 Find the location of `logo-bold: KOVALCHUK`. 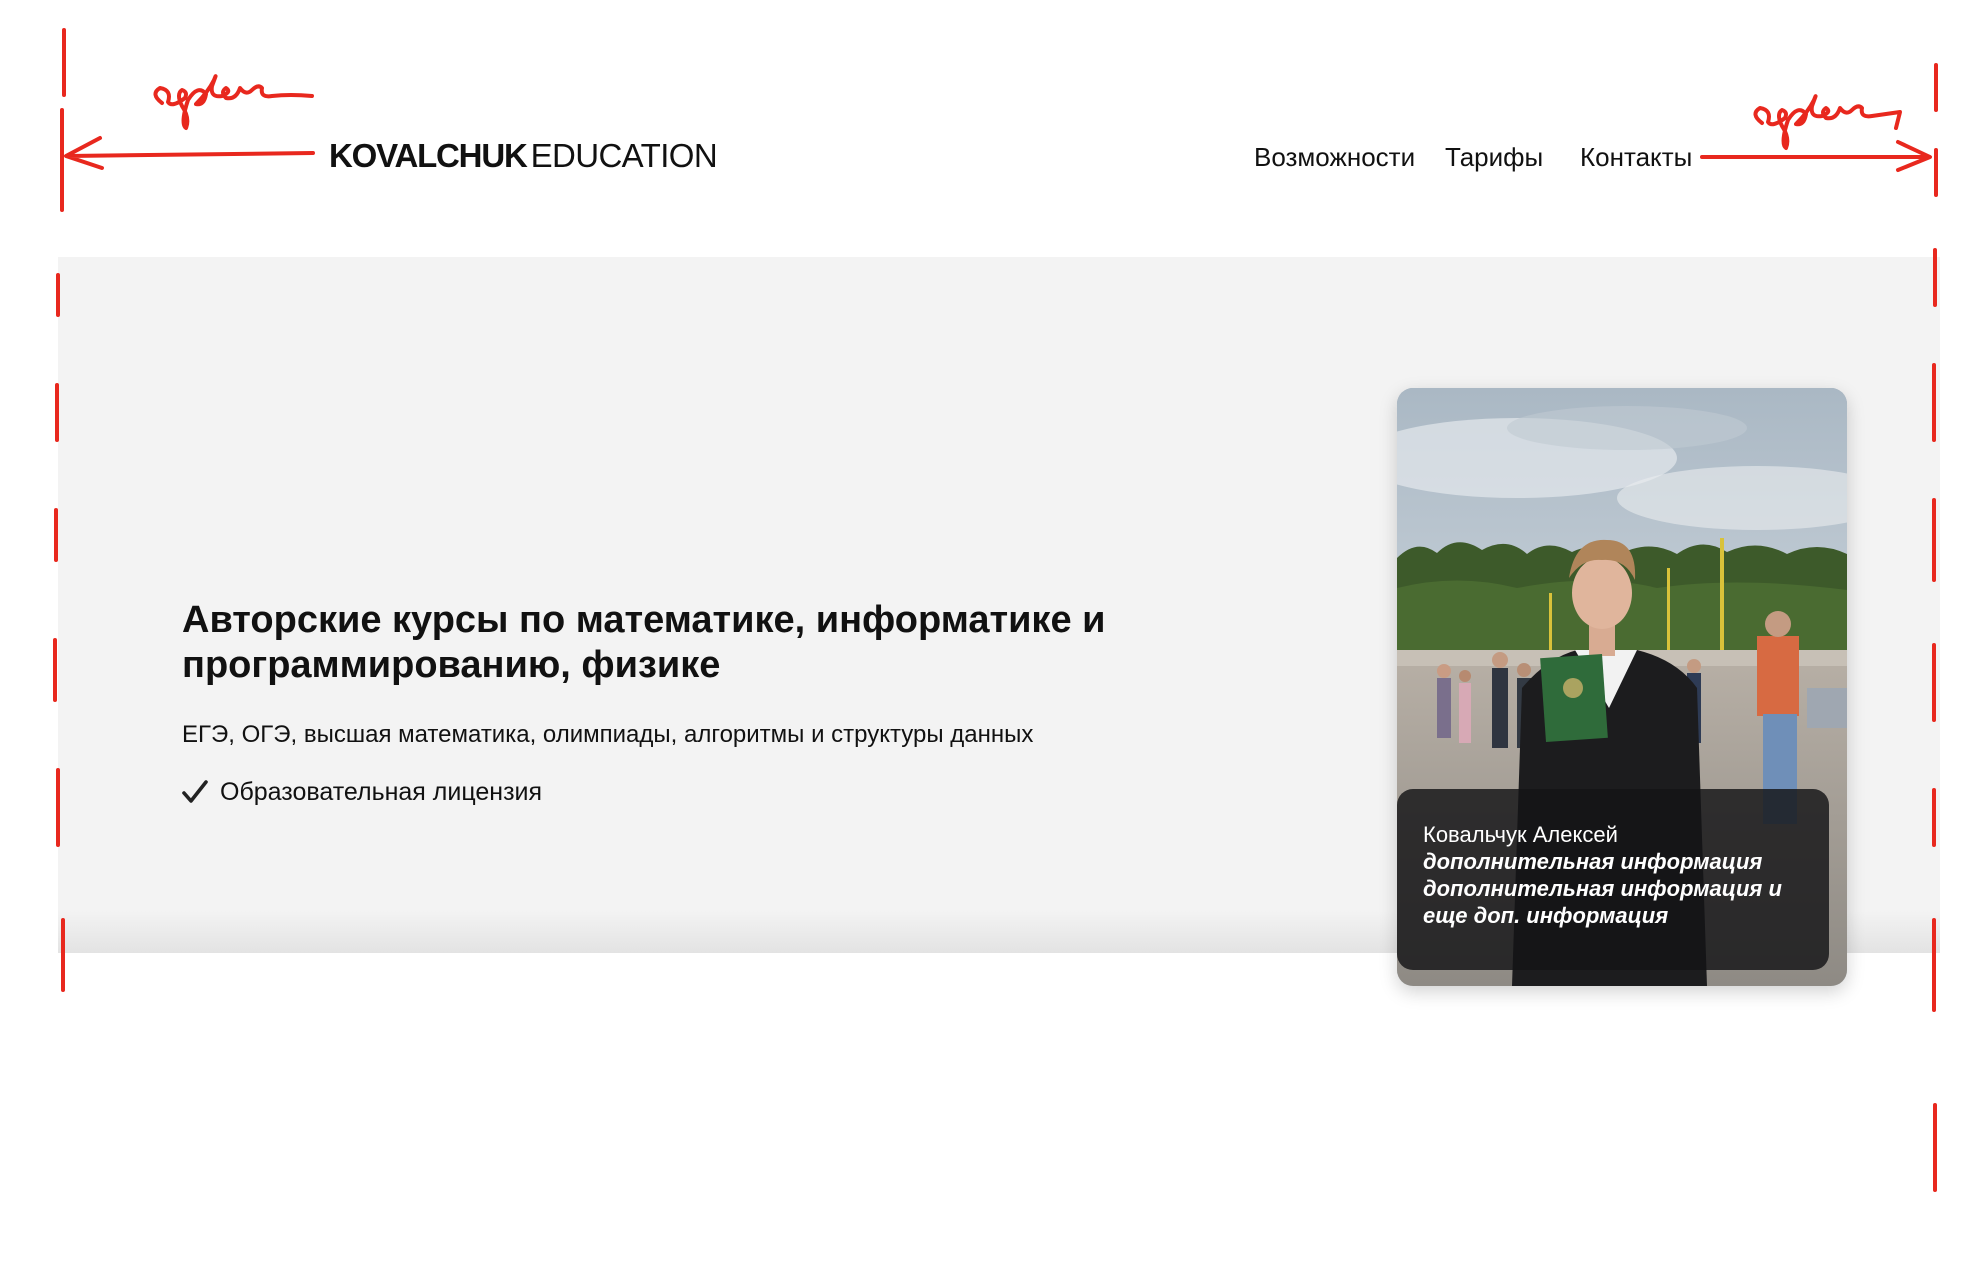

logo-bold: KOVALCHUK is located at coordinates (428, 155).